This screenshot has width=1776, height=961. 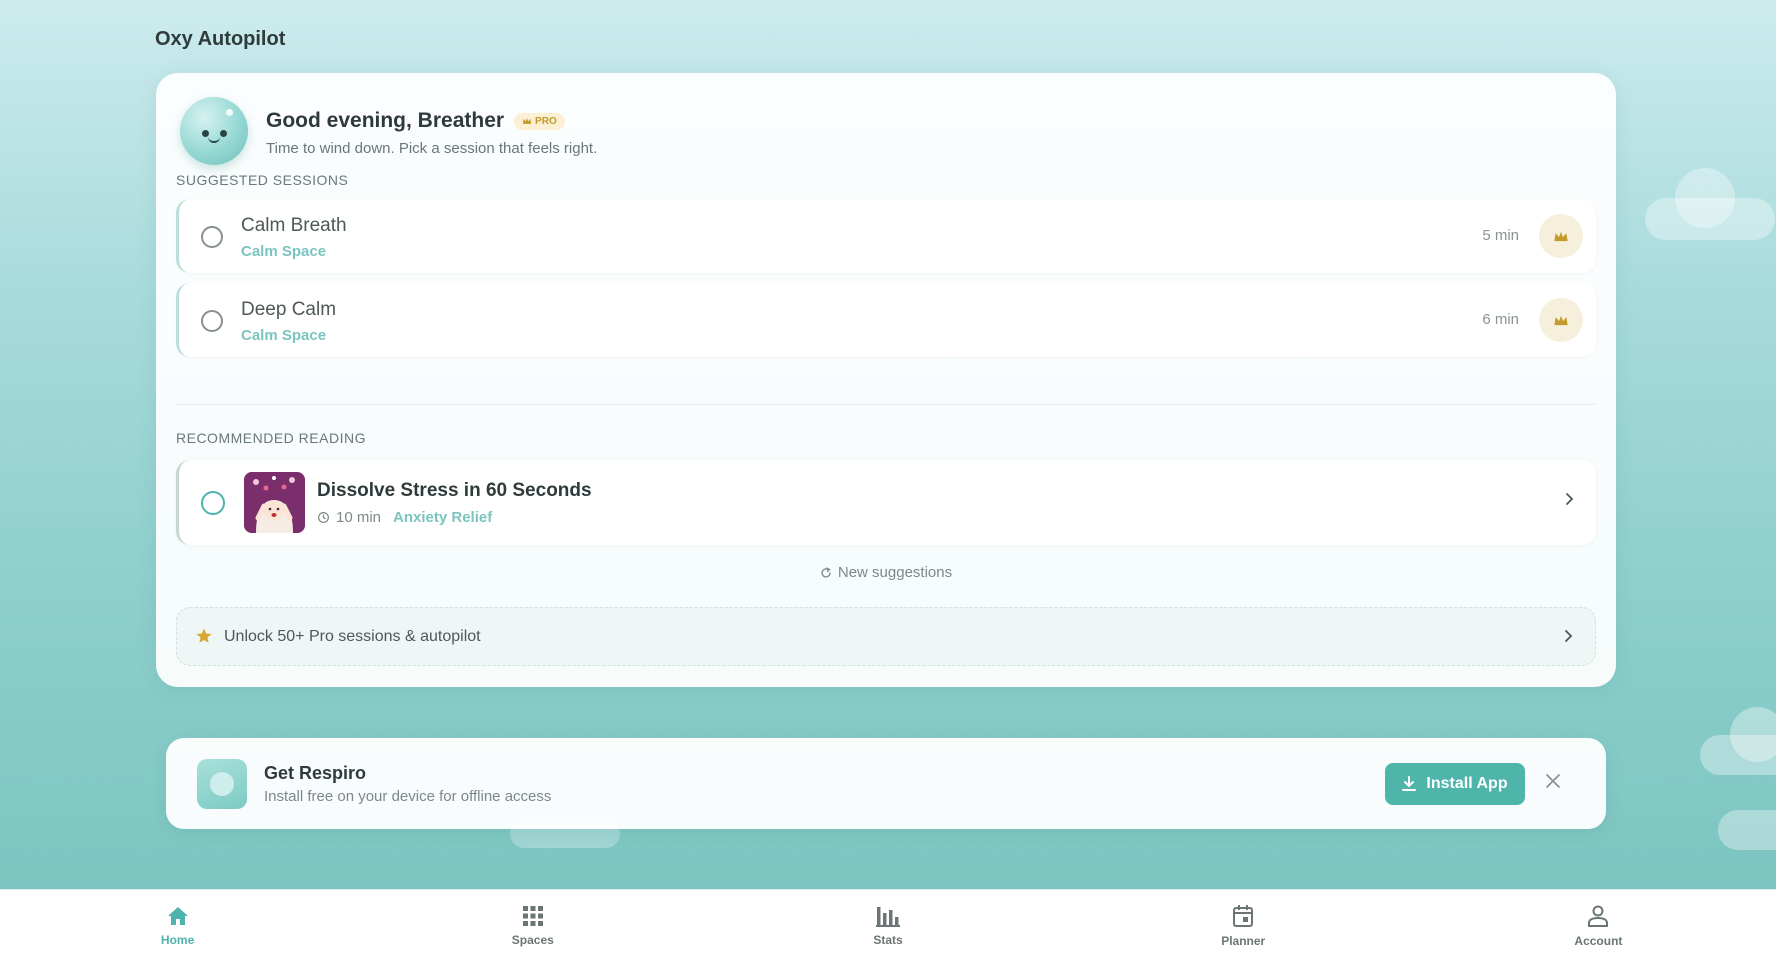 What do you see at coordinates (359, 517) in the screenshot?
I see `reading-duration: 10 min` at bounding box center [359, 517].